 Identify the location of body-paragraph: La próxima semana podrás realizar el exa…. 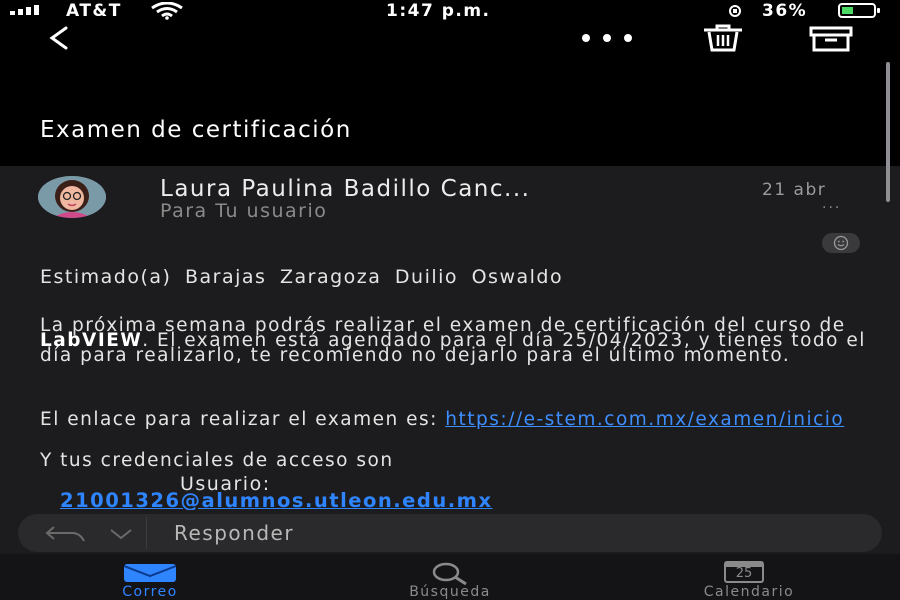
(455, 341).